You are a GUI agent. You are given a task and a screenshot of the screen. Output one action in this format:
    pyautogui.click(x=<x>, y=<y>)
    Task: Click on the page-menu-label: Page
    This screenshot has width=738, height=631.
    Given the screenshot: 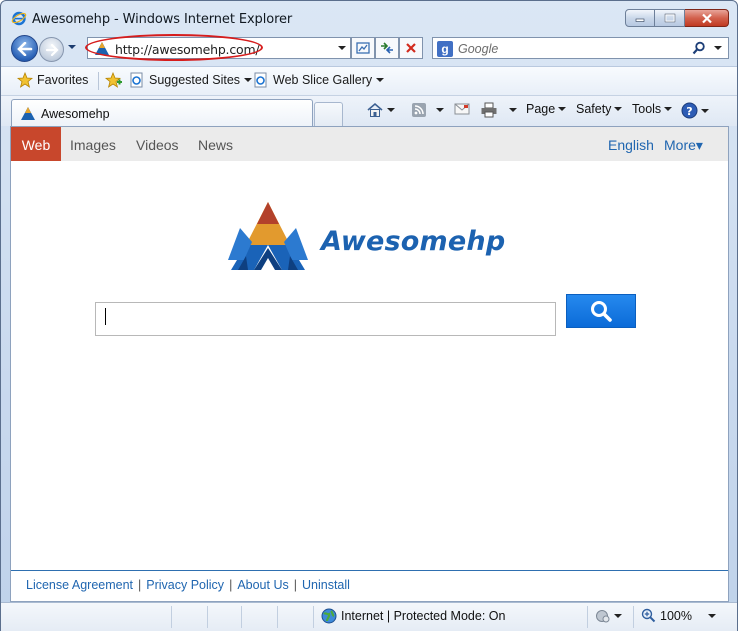 What is the action you would take?
    pyautogui.click(x=541, y=109)
    